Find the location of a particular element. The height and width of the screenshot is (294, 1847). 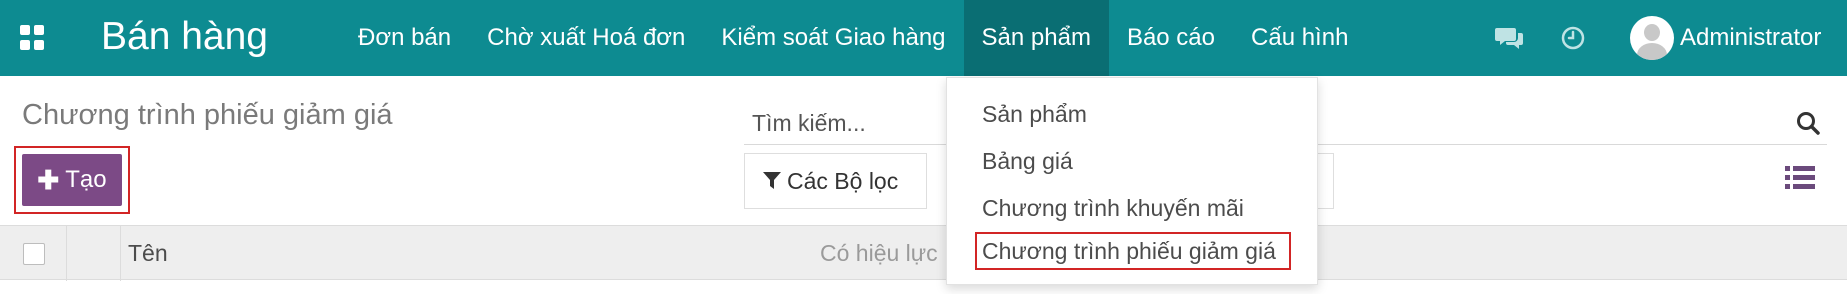

filters-button: Các Bộ lọc is located at coordinates (835, 181).